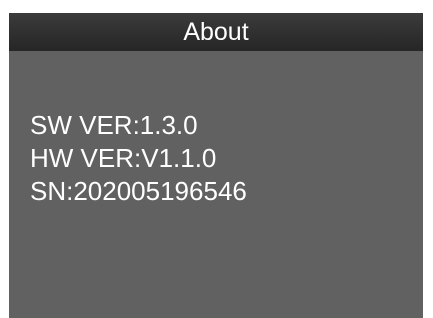  I want to click on page-title: About, so click(216, 31).